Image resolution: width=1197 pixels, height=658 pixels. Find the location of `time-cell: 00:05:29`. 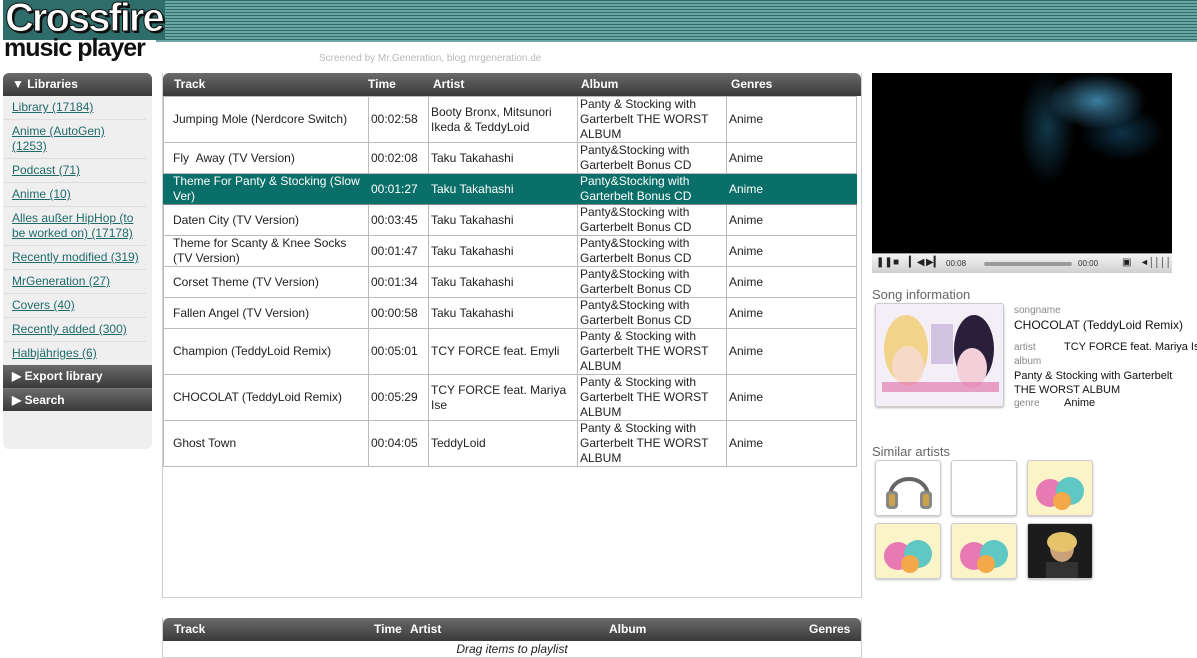

time-cell: 00:05:29 is located at coordinates (398, 397).